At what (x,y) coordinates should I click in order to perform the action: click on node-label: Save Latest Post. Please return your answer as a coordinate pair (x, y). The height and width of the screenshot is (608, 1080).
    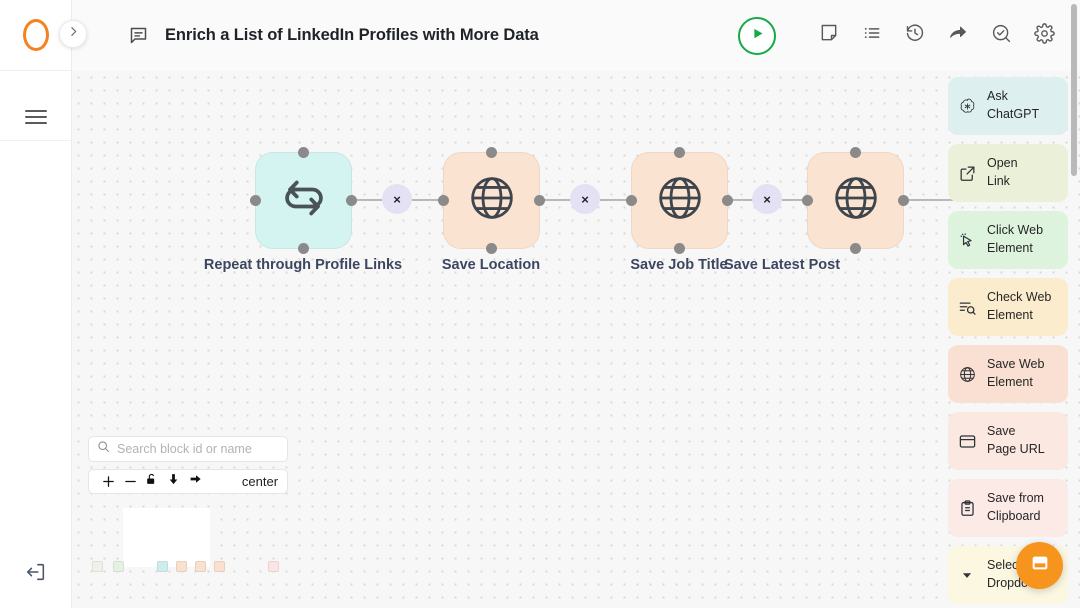
    Looking at the image, I should click on (782, 265).